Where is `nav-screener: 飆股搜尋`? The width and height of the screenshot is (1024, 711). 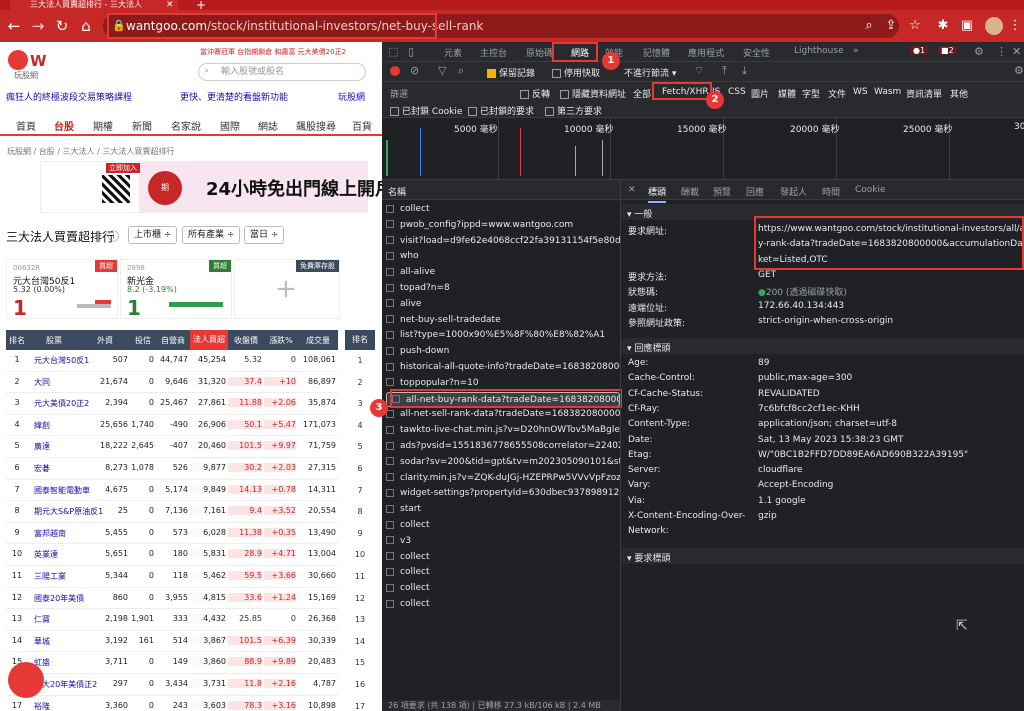 nav-screener: 飆股搜尋 is located at coordinates (316, 125).